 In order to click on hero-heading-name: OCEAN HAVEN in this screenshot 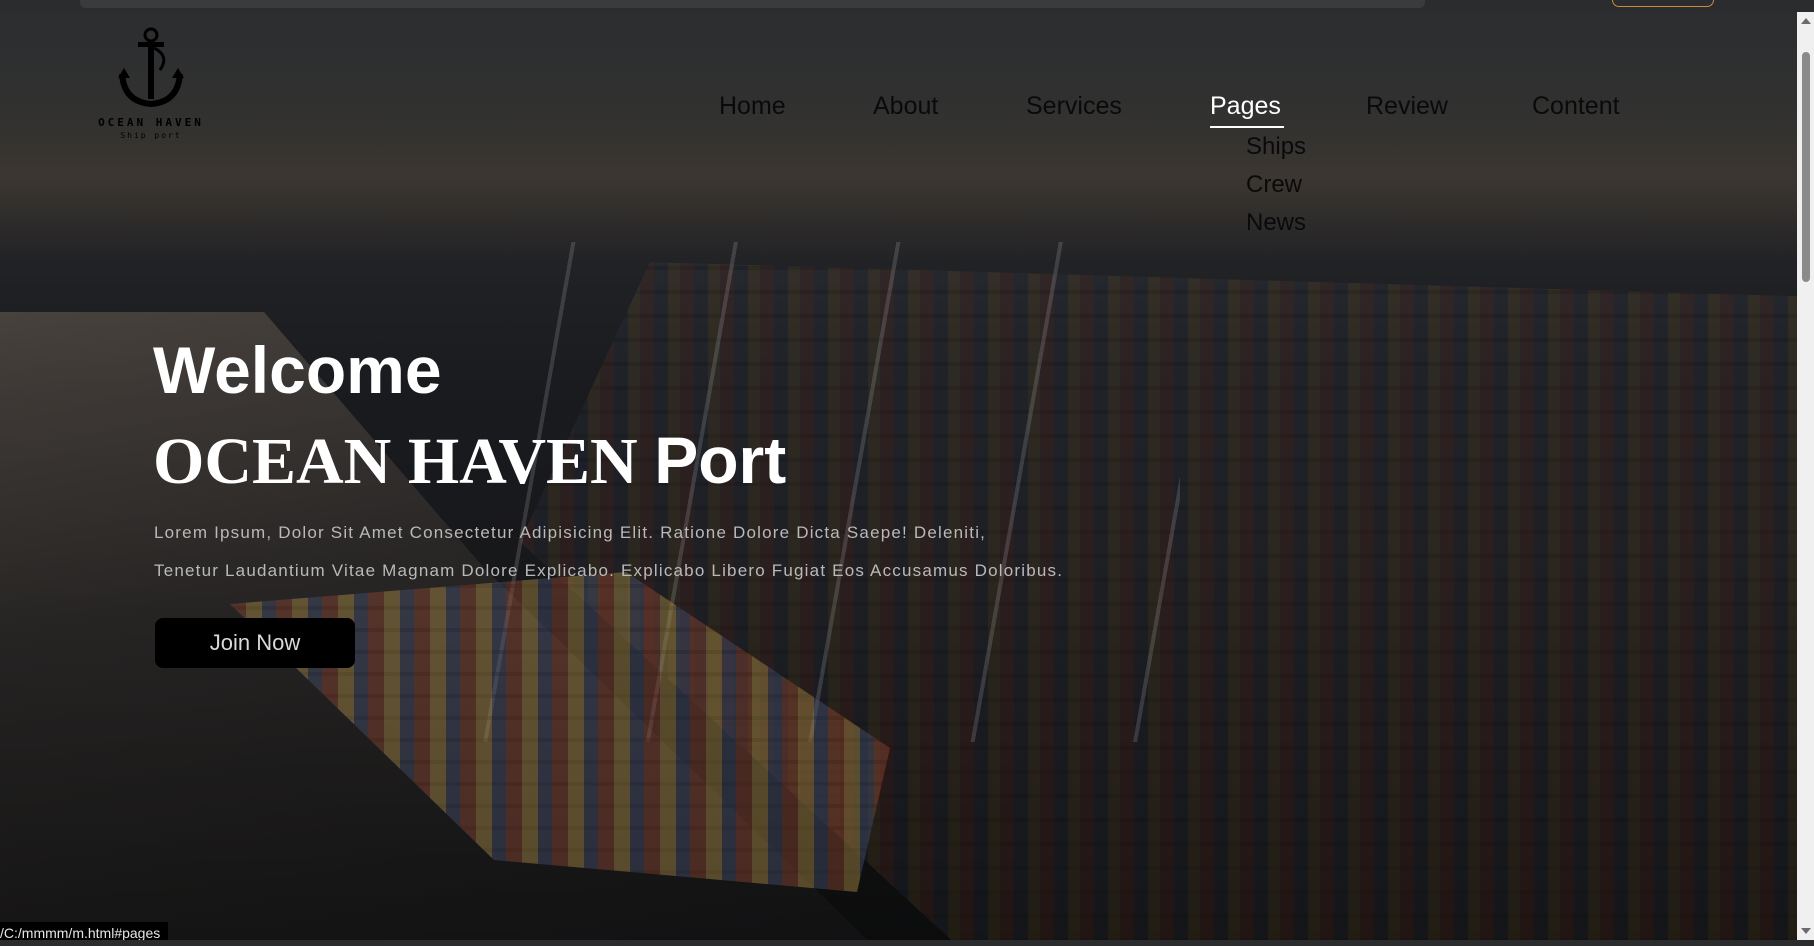, I will do `click(395, 461)`.